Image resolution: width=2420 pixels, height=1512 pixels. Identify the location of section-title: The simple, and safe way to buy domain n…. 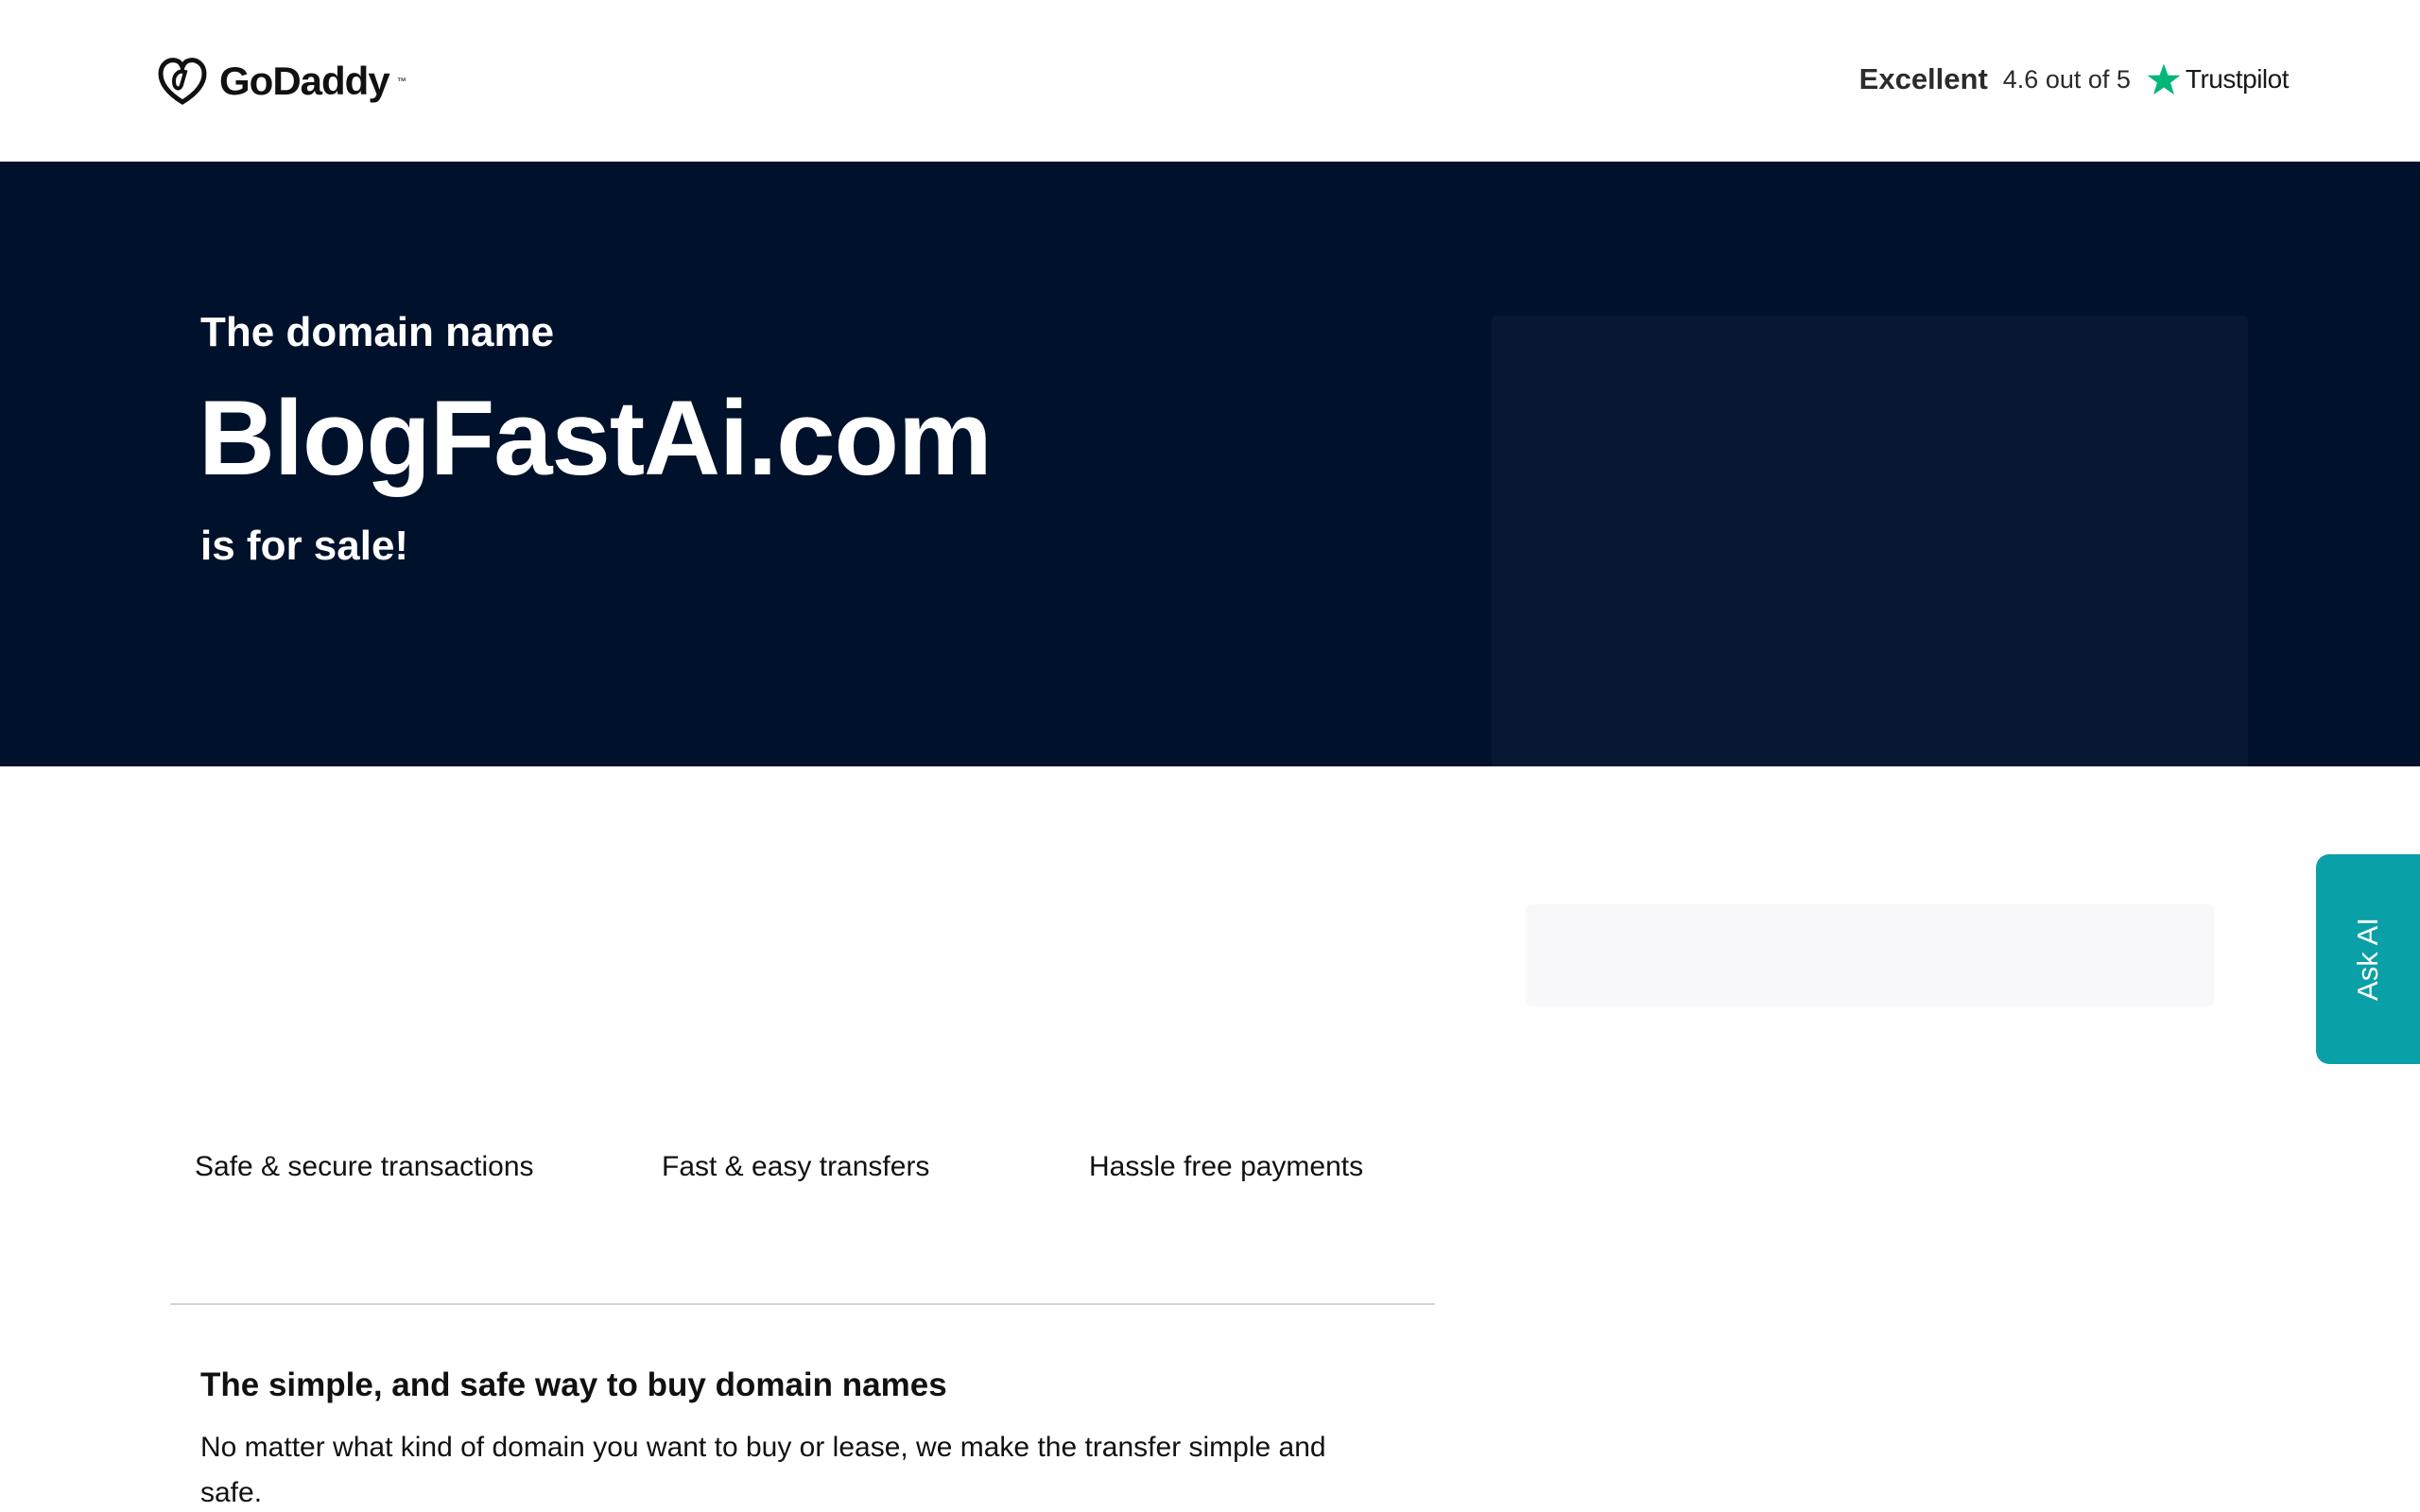
(573, 1384).